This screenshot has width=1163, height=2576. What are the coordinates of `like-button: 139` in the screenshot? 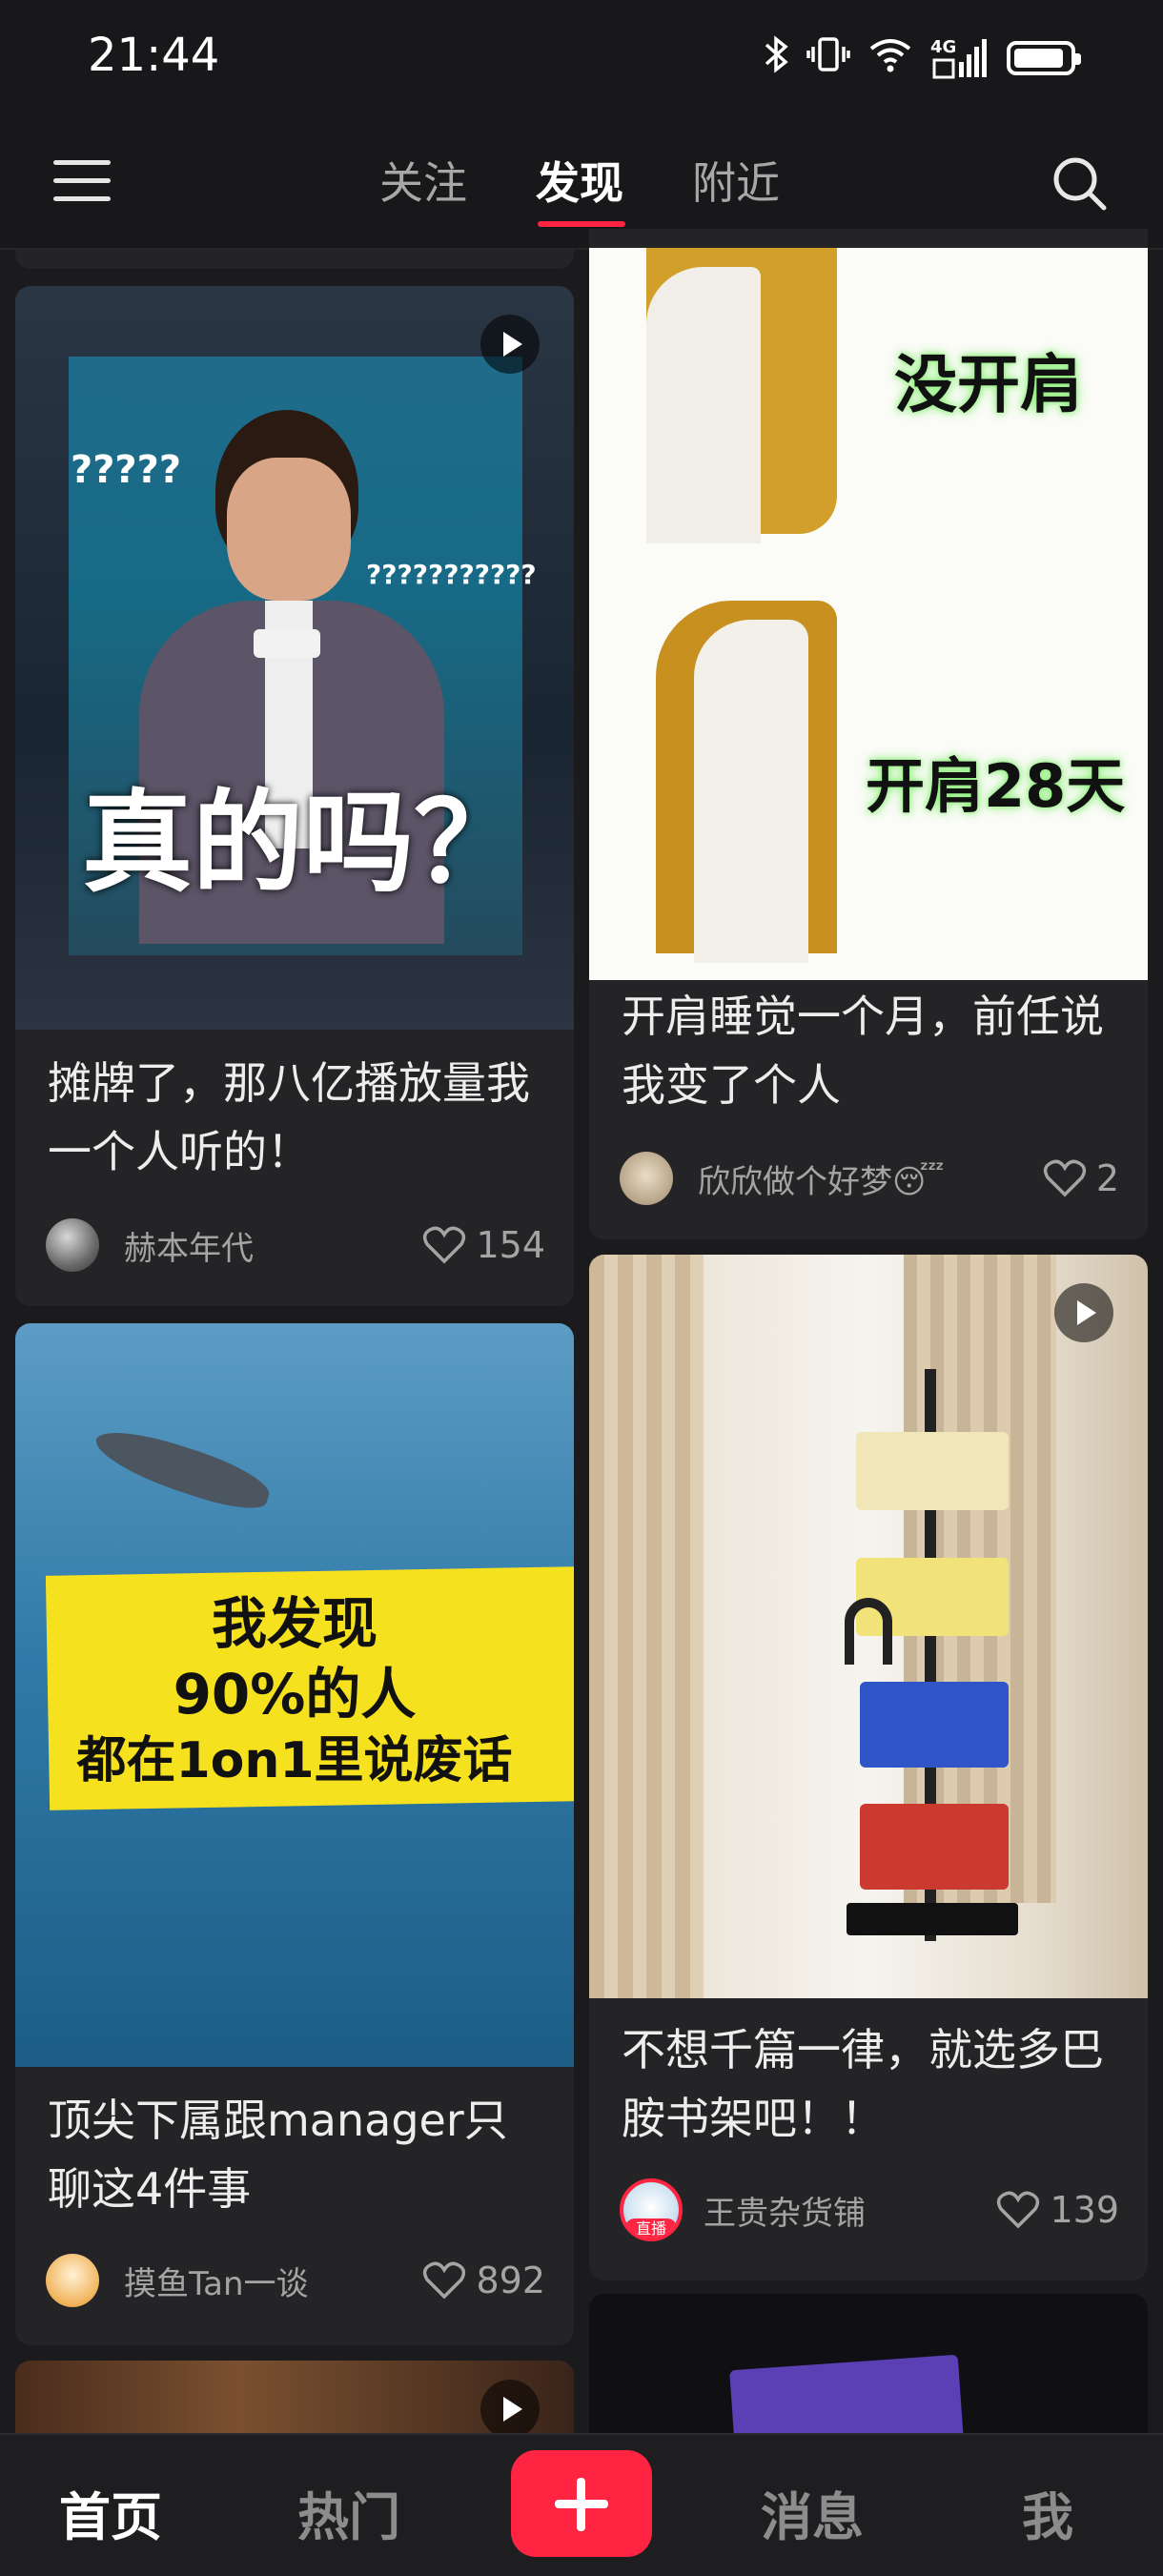 It's located at (1057, 2210).